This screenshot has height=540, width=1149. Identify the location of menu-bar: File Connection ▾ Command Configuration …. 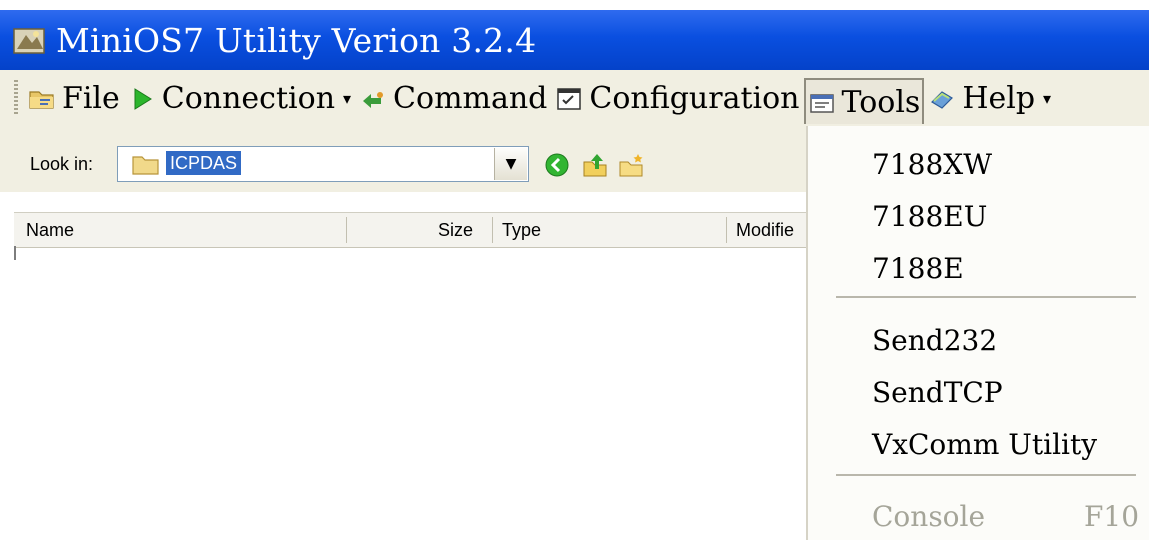
(574, 98).